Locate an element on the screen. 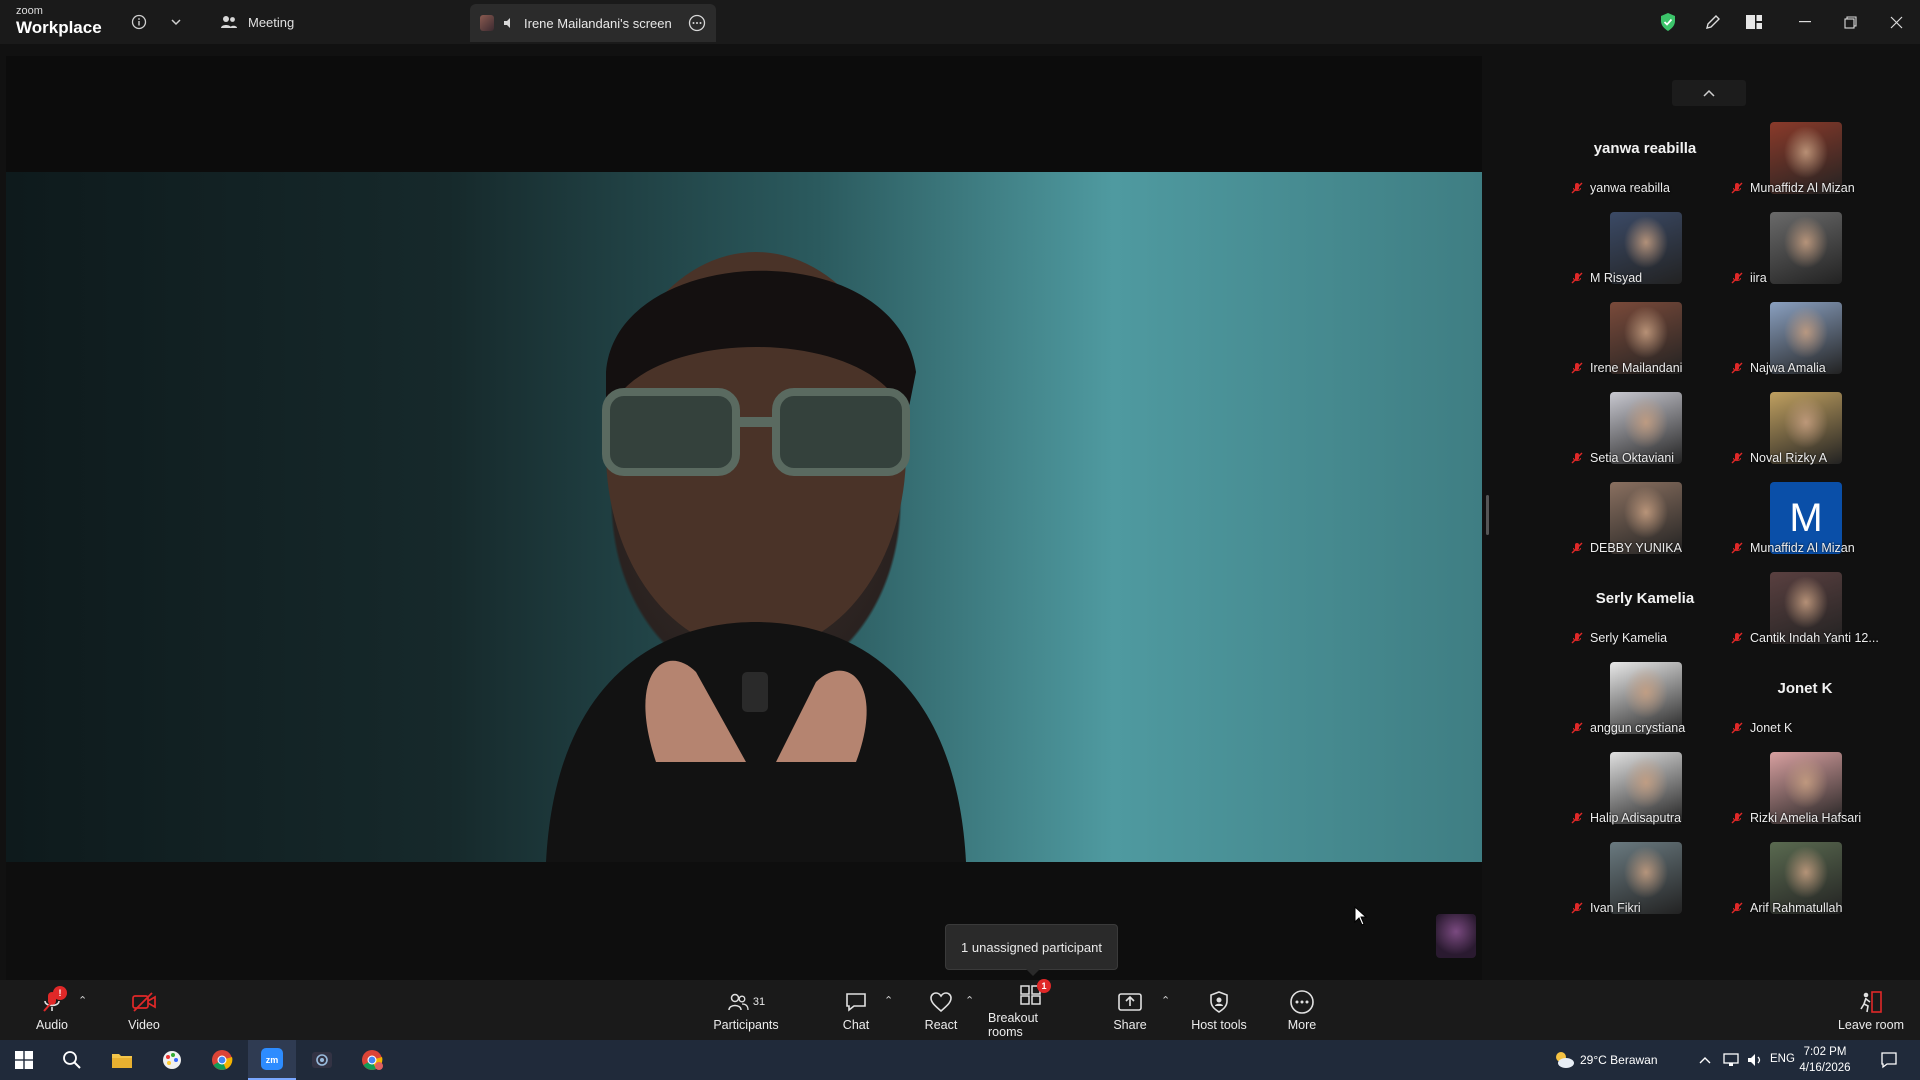 The width and height of the screenshot is (1920, 1080). search-icon is located at coordinates (72, 1060).